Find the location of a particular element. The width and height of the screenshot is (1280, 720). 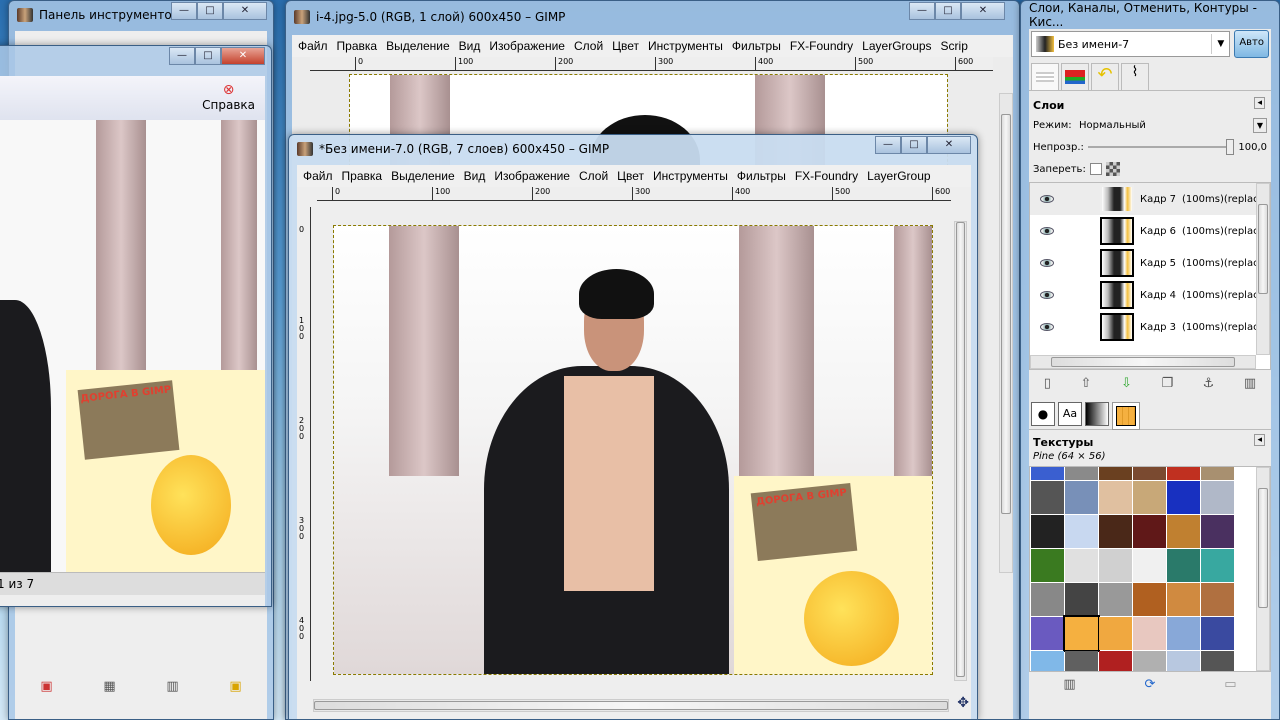

textures-grid is located at coordinates (1150, 569).